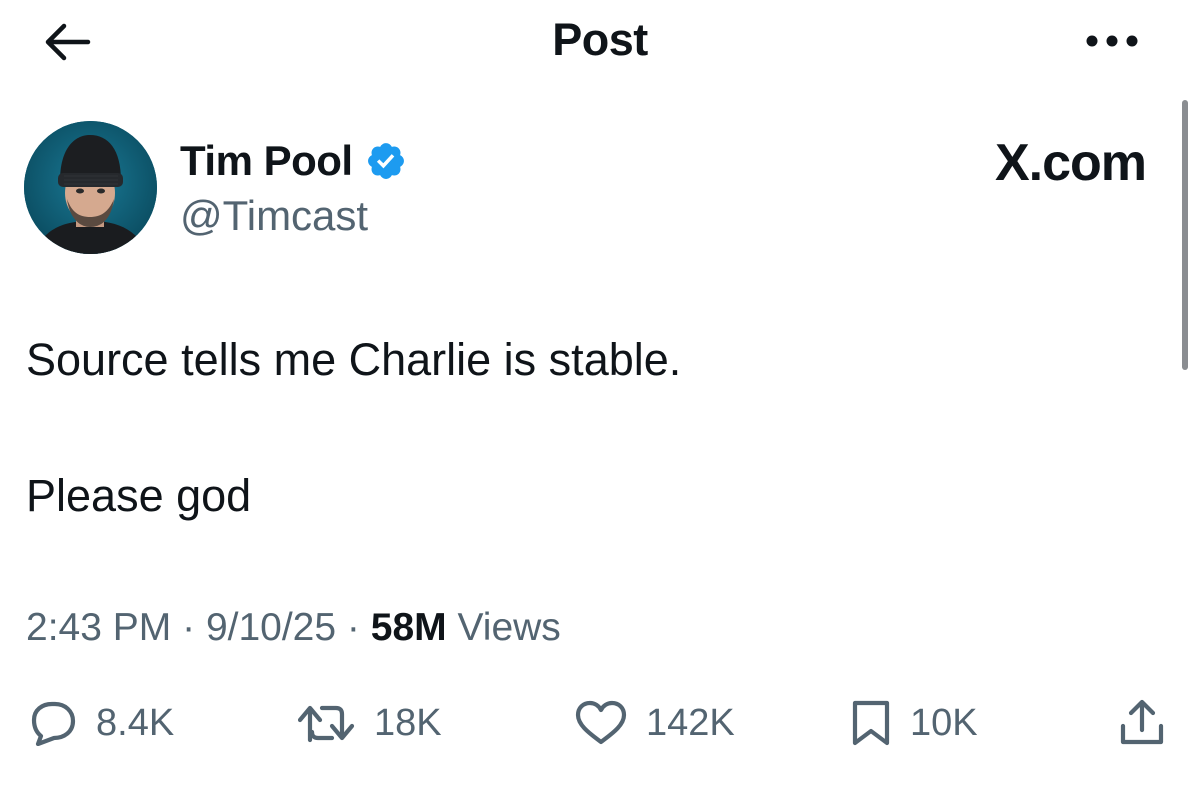  I want to click on avatar, so click(90, 187).